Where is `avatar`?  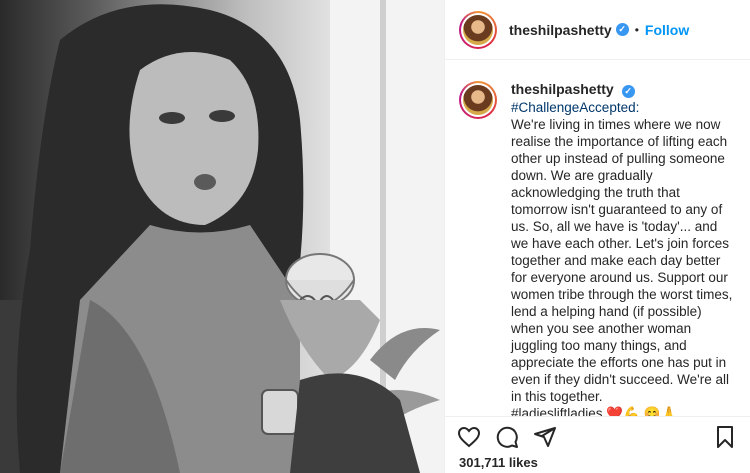
avatar is located at coordinates (478, 29).